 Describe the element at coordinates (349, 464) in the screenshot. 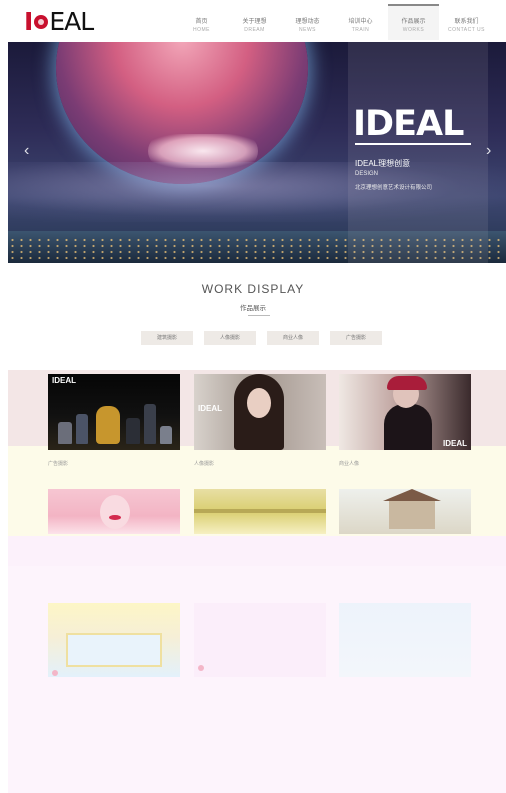

I see `gallery-caption: 商业人像` at that location.